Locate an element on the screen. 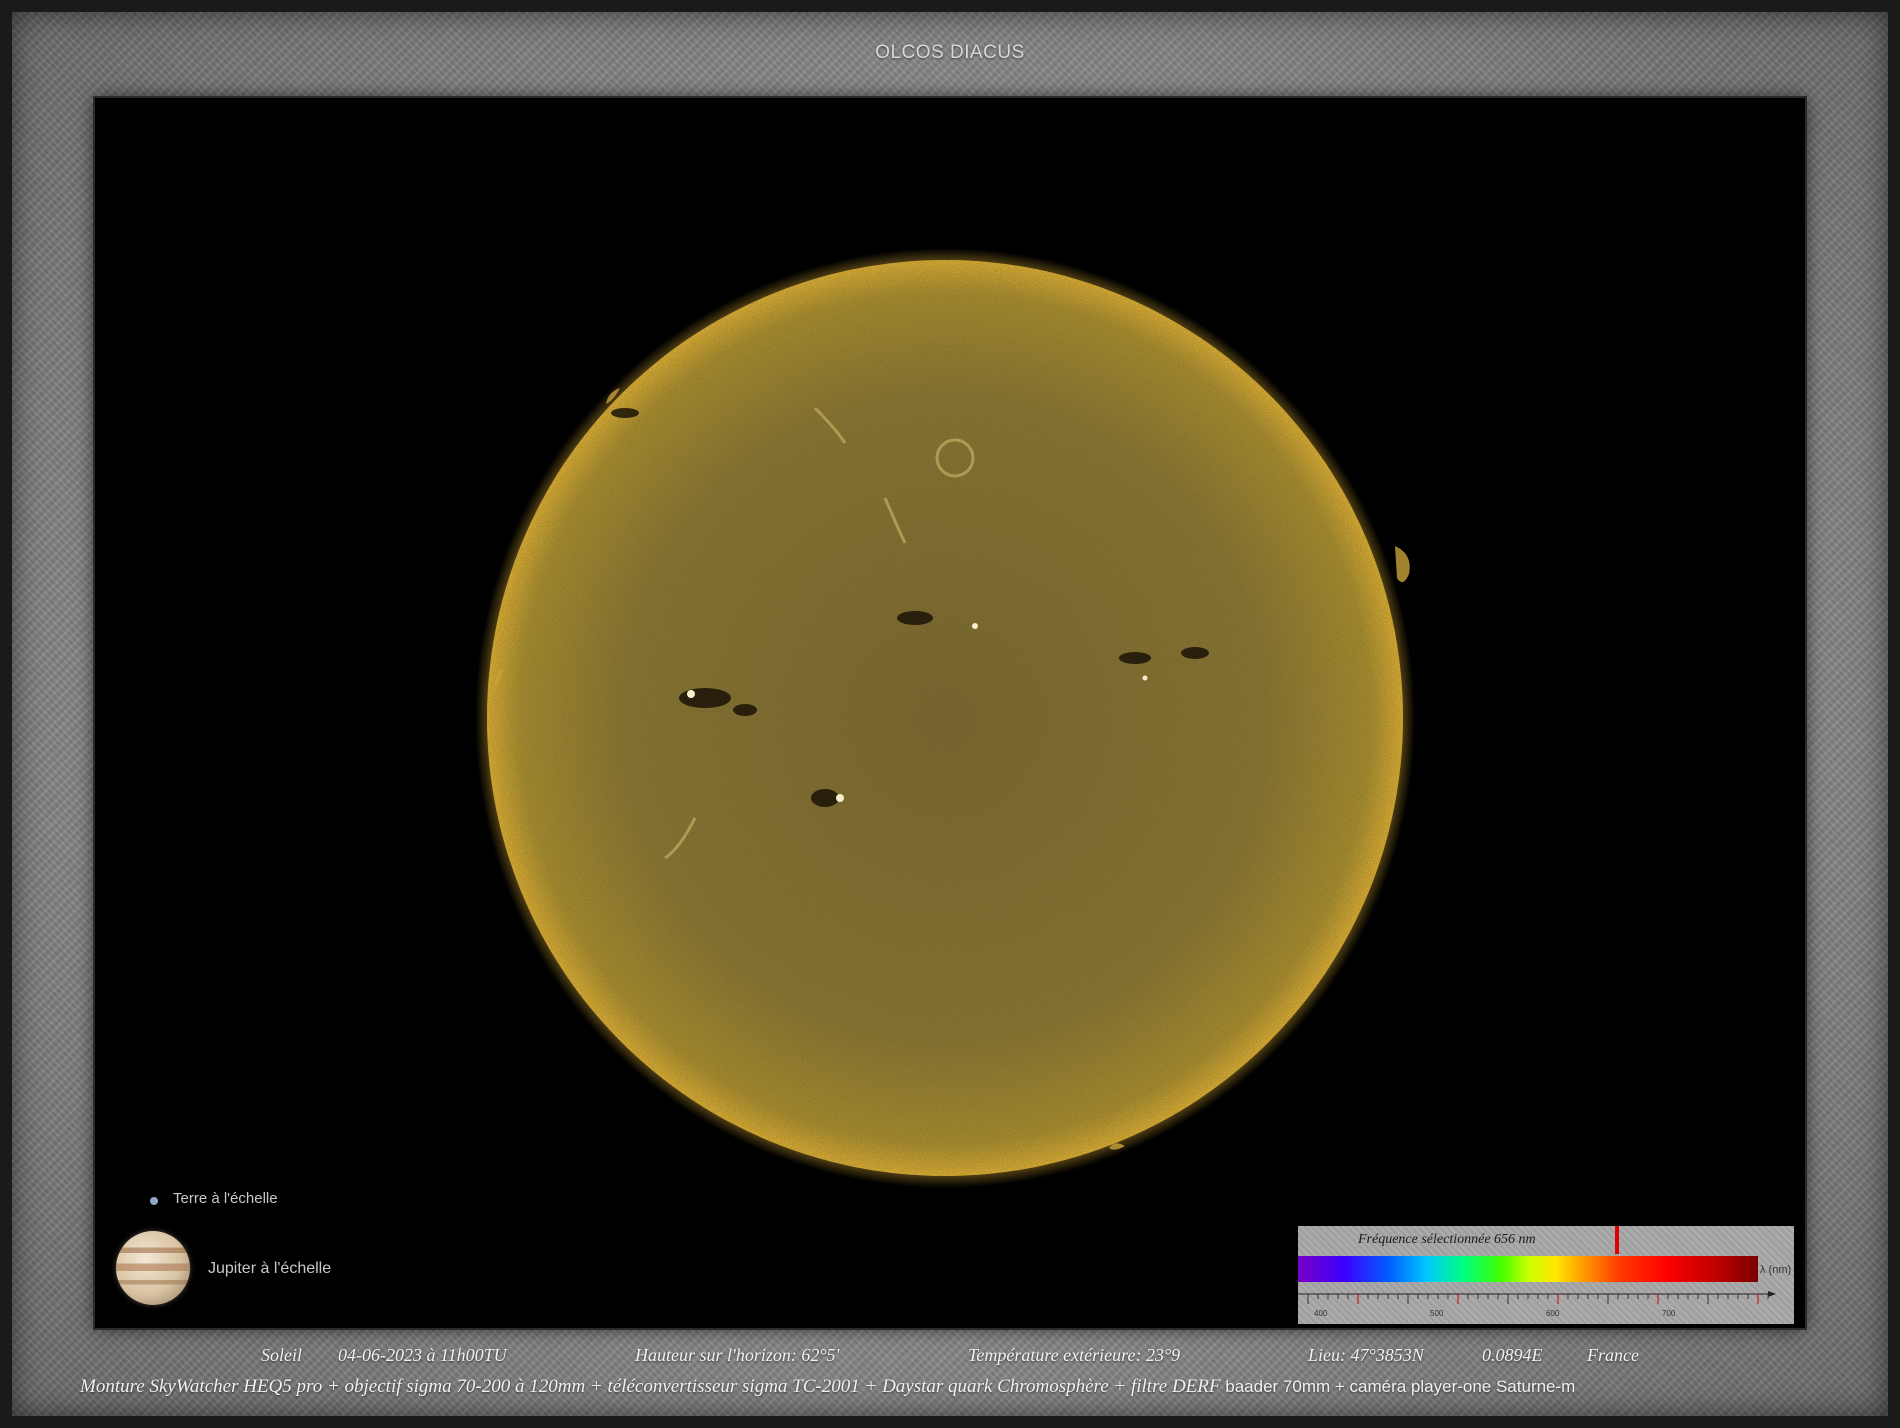 This screenshot has height=1428, width=1900. earth-scale-label: Terre à l'échelle is located at coordinates (225, 1198).